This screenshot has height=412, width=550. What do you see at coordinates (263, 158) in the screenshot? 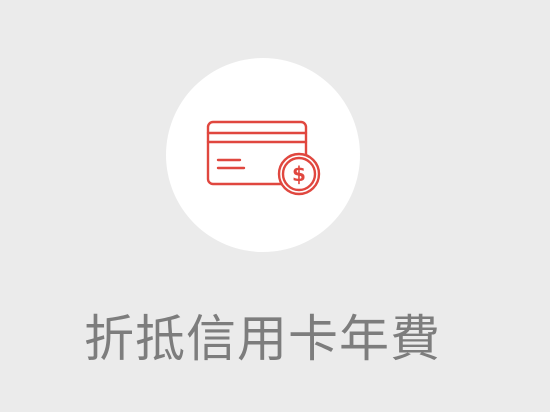
I see `credit-card-dollar-icon: $` at bounding box center [263, 158].